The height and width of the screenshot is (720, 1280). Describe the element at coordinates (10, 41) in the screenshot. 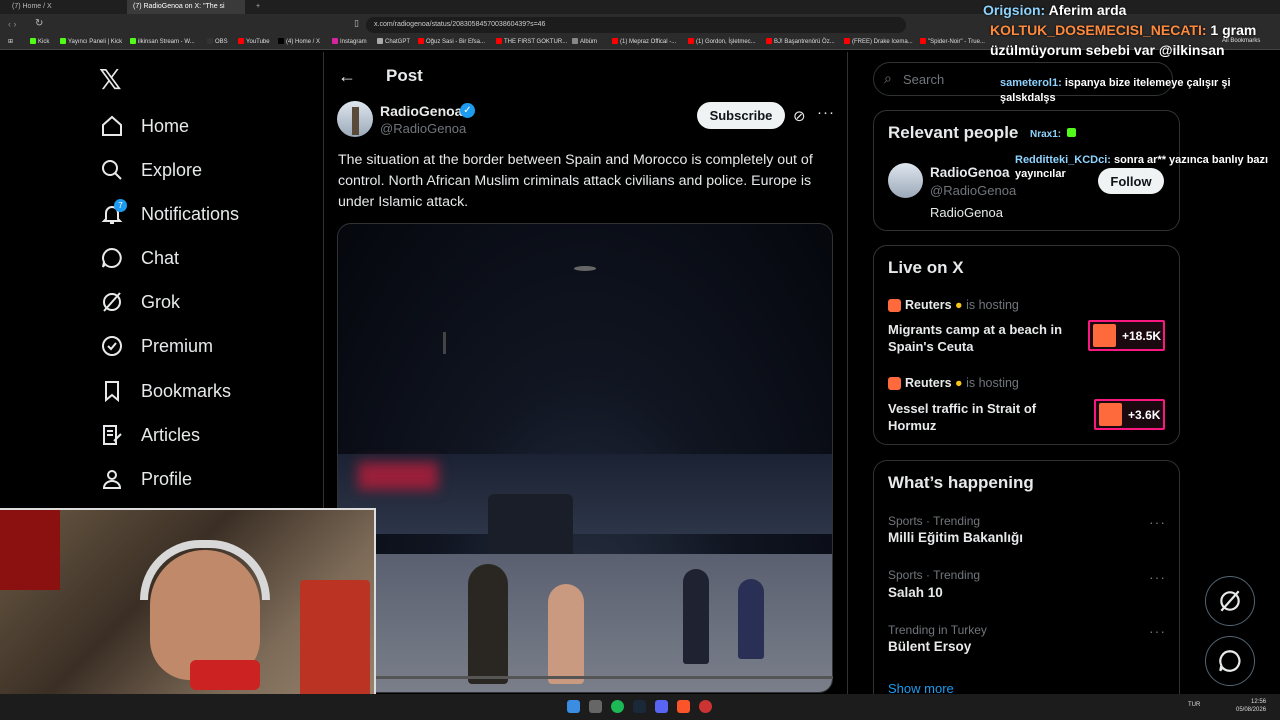

I see `apps-icon: ⊞` at that location.